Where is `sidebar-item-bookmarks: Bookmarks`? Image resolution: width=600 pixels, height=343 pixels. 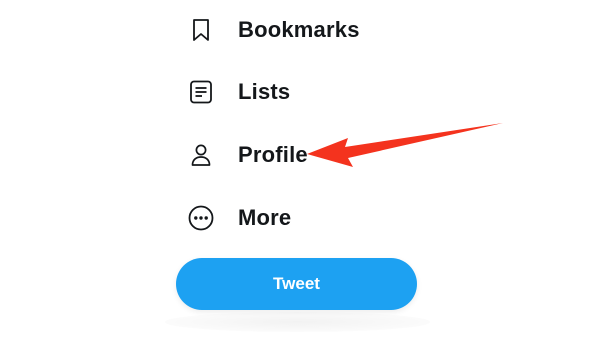
sidebar-item-bookmarks: Bookmarks is located at coordinates (268, 30).